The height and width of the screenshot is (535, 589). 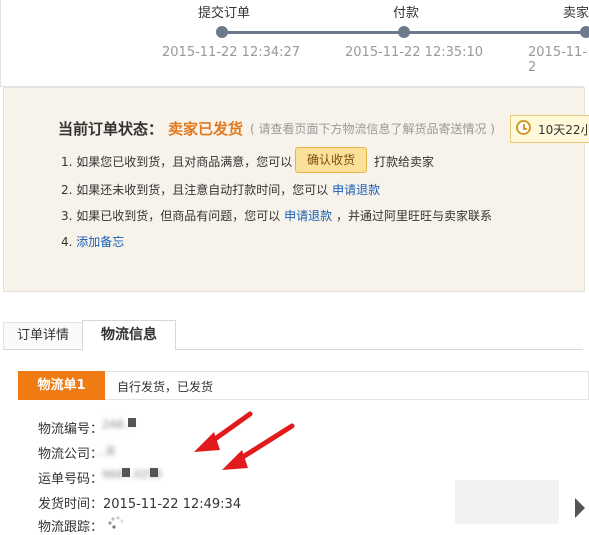 I want to click on scroll-right-arrow-icon, so click(x=580, y=508).